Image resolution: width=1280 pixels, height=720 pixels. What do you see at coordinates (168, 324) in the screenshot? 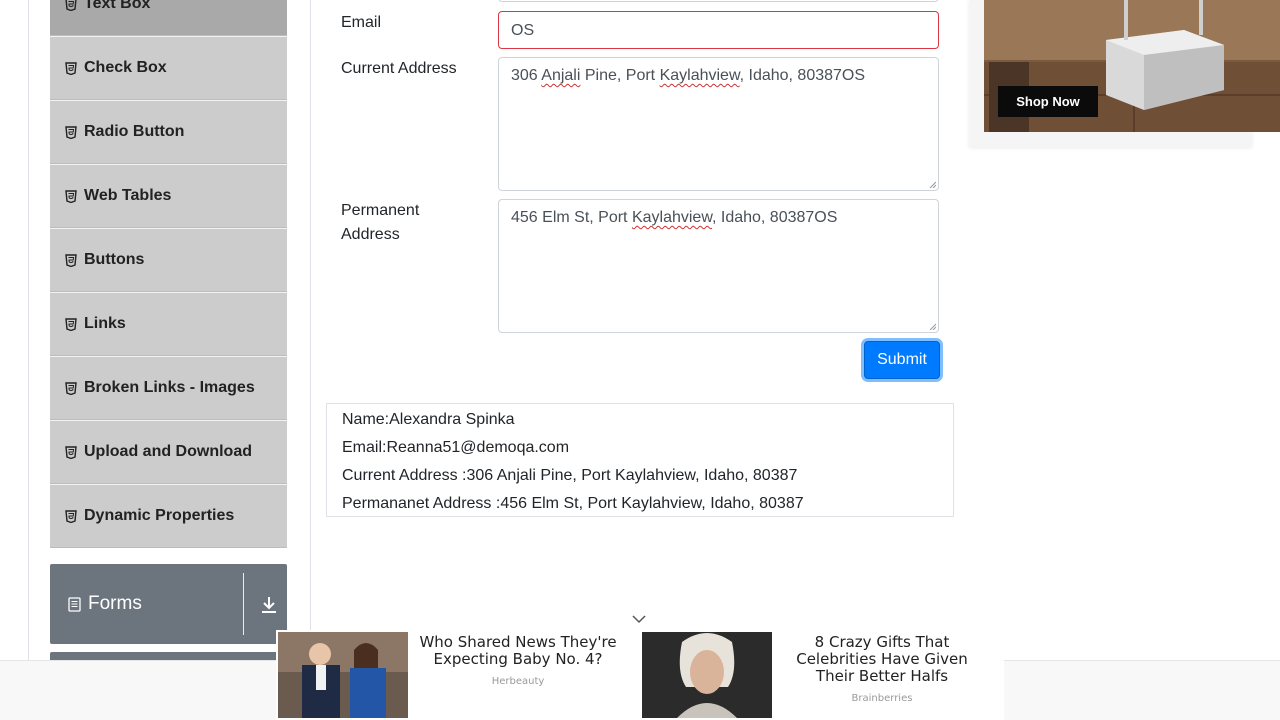
I see `sidebar-item-links: Links` at bounding box center [168, 324].